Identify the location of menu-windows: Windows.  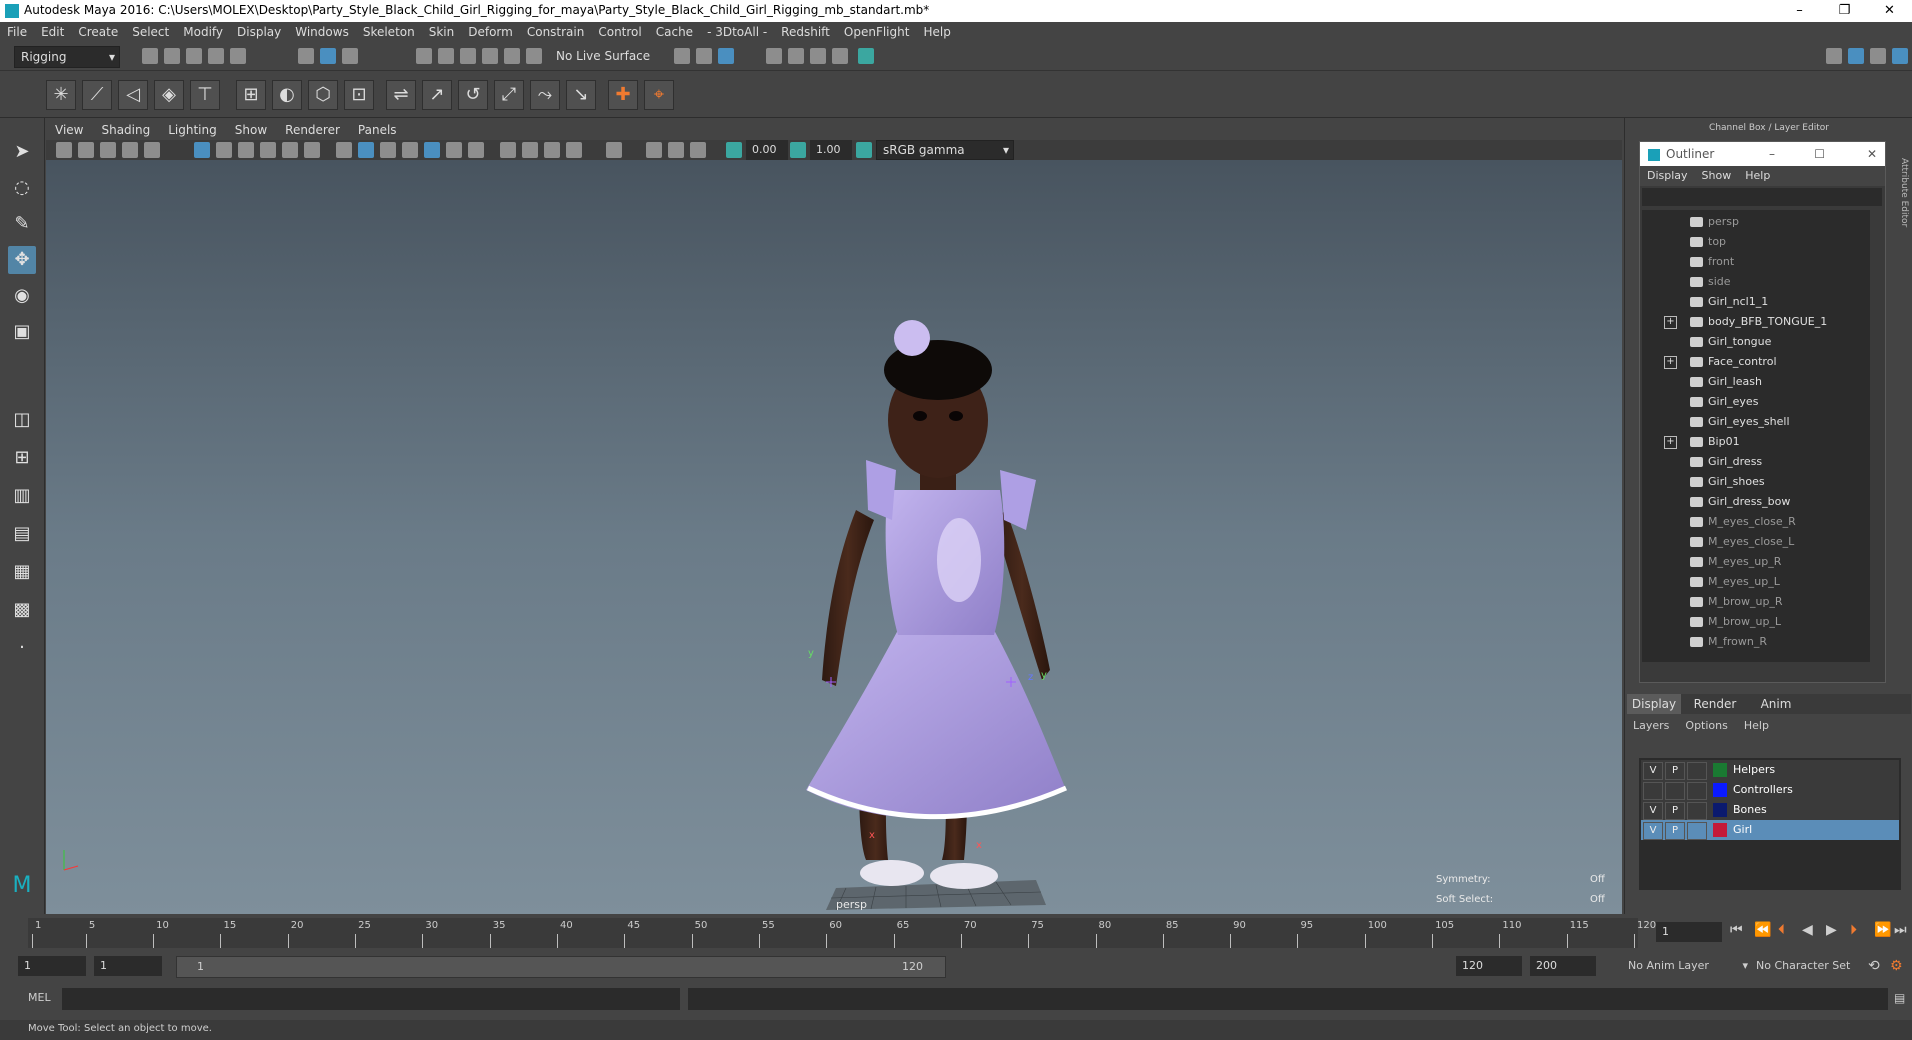
(322, 32).